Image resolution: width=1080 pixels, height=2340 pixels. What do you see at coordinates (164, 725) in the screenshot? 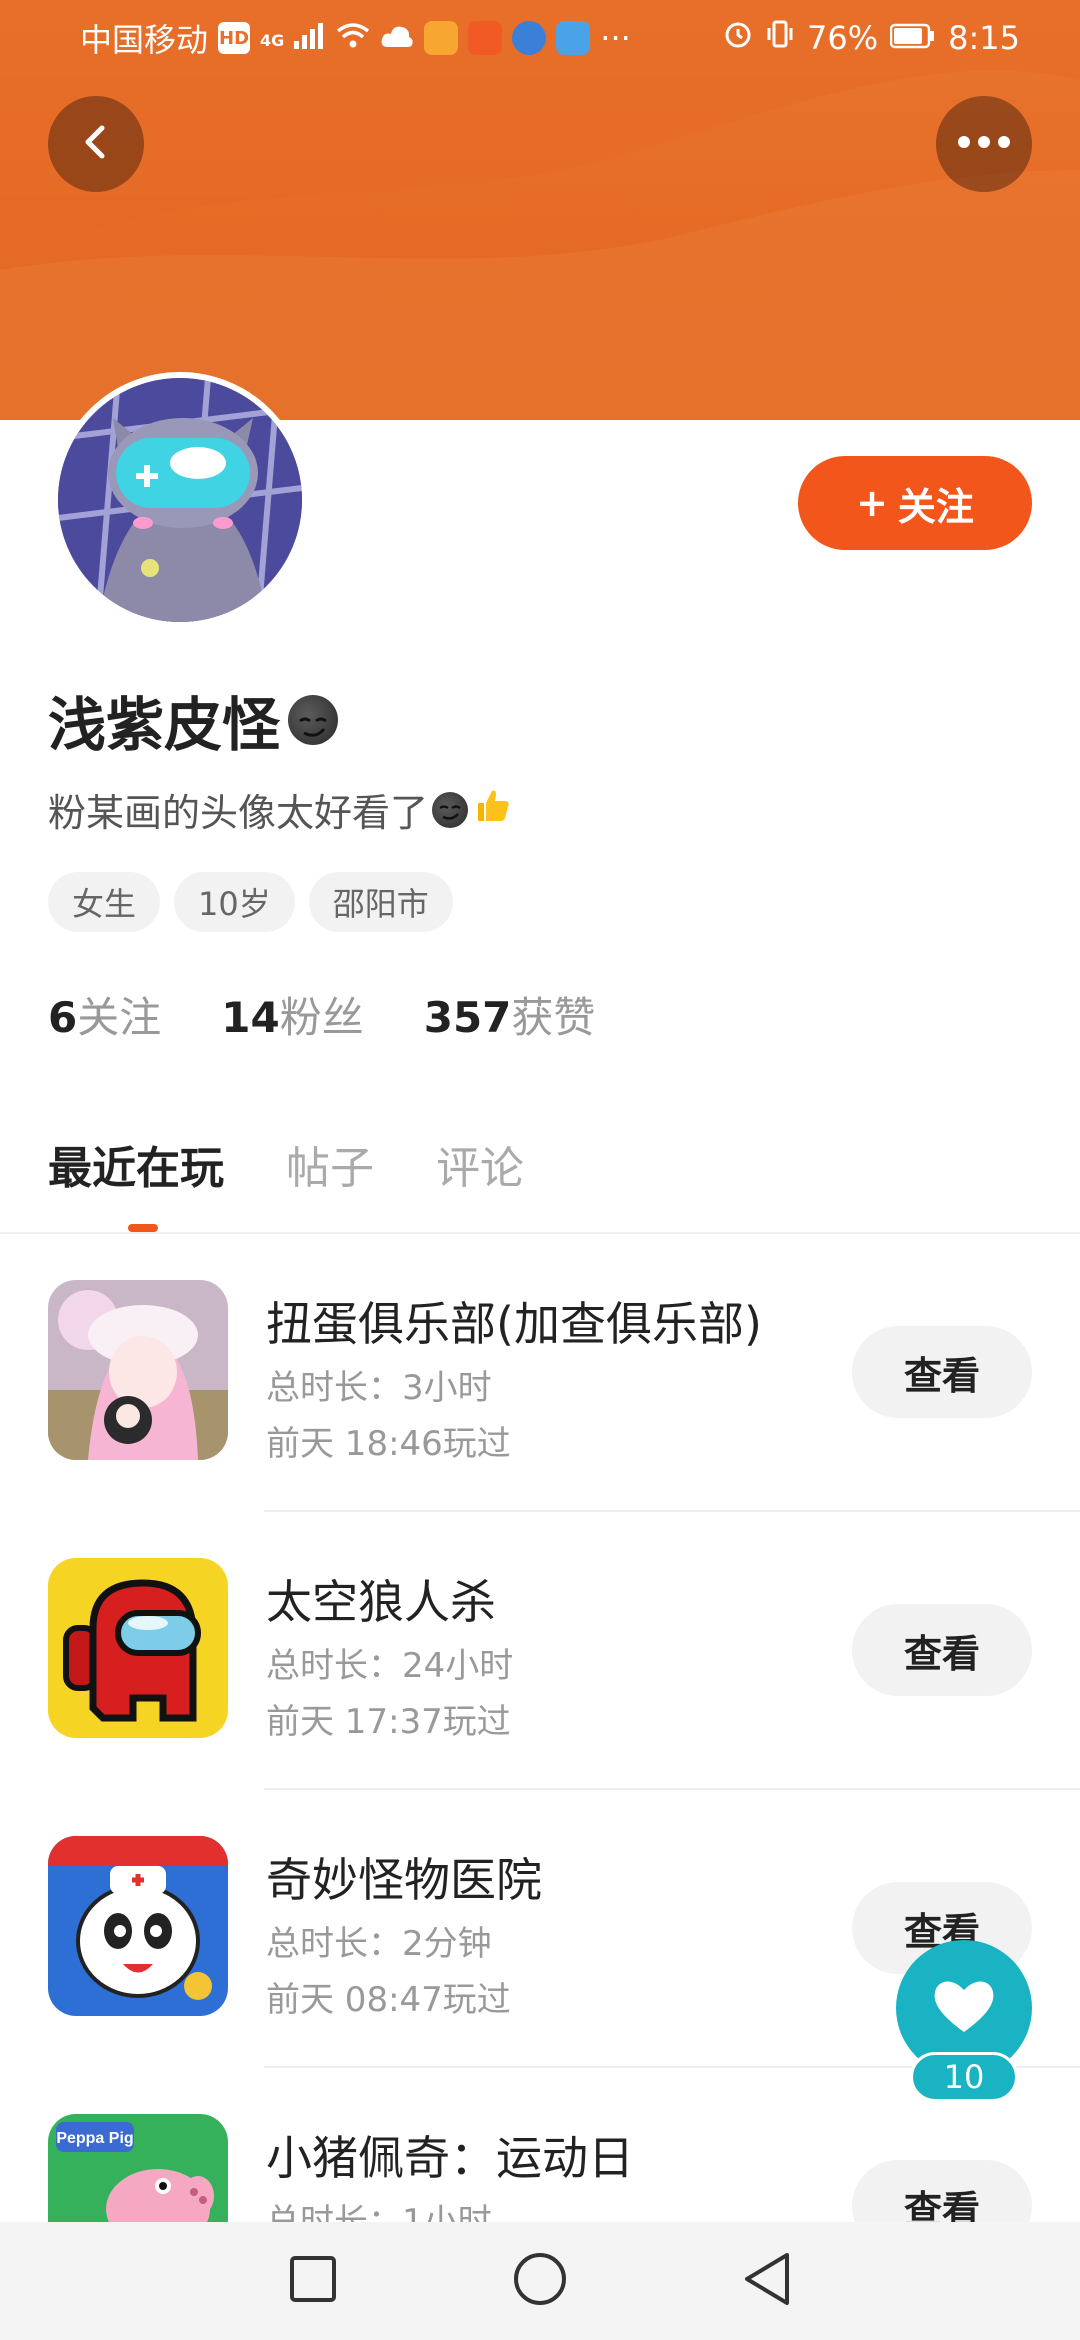
I see `username-text: 浅紫皮怪` at bounding box center [164, 725].